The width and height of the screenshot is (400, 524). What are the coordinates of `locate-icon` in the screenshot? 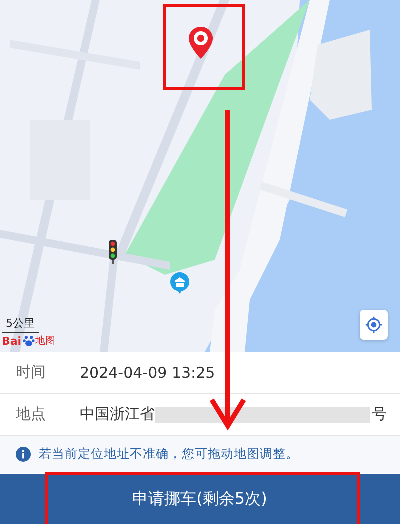 It's located at (374, 325).